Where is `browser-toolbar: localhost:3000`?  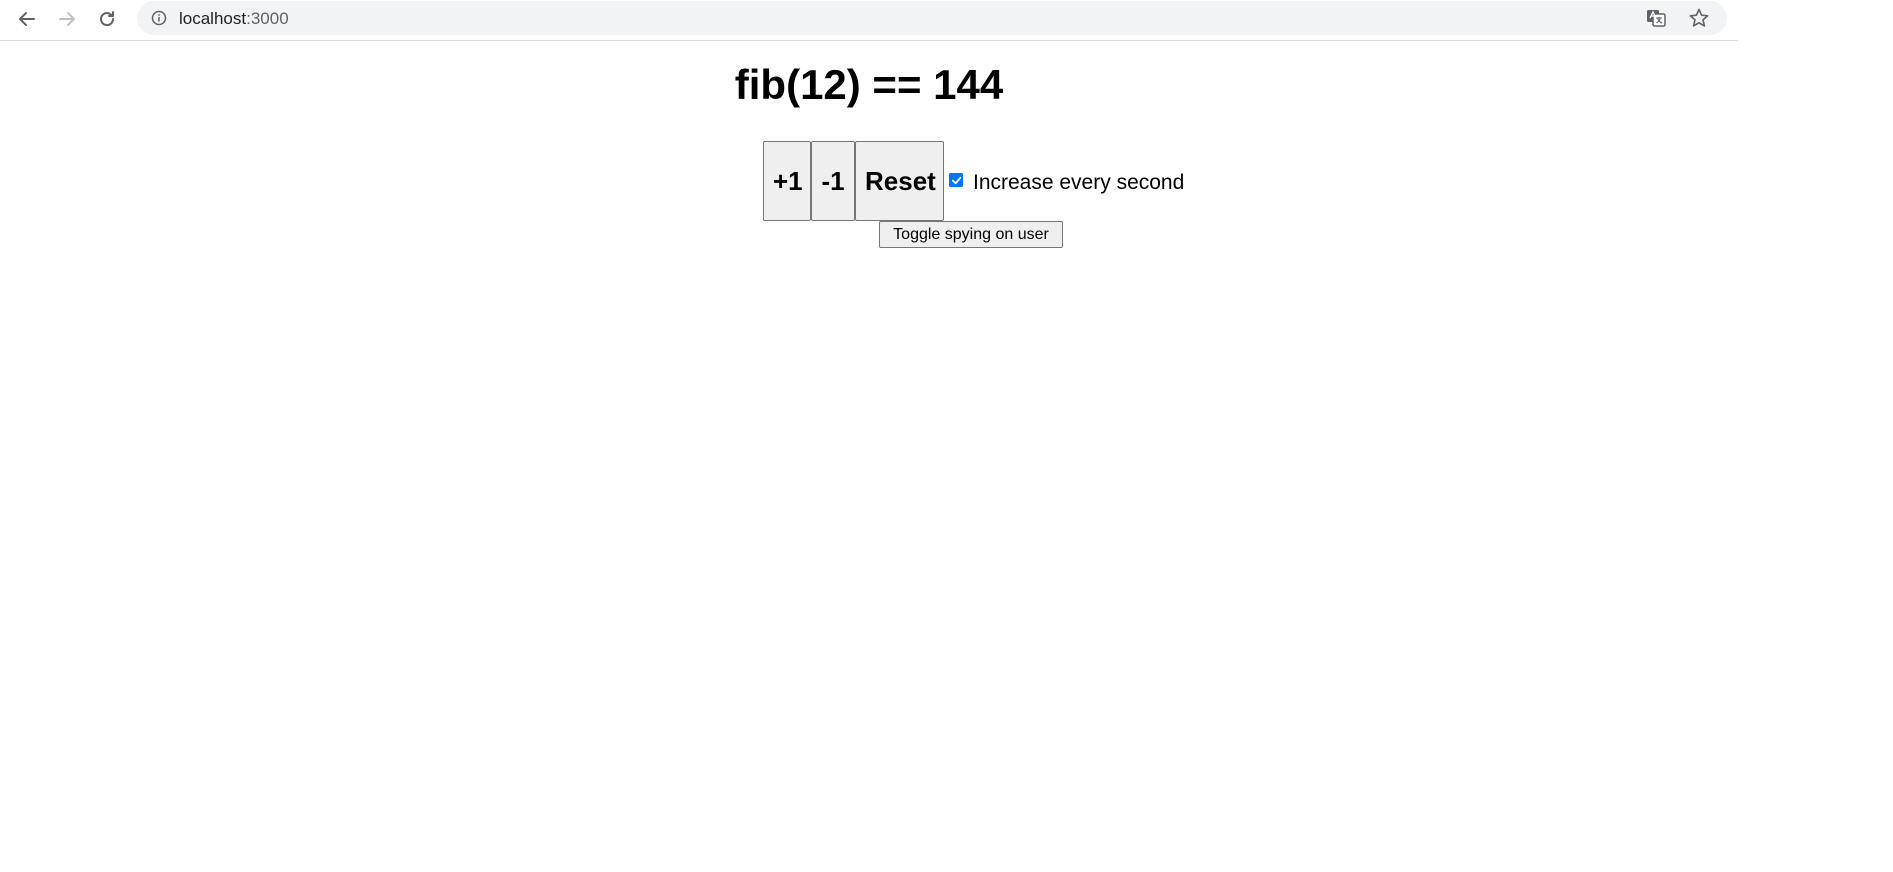
browser-toolbar: localhost:3000 is located at coordinates (869, 20).